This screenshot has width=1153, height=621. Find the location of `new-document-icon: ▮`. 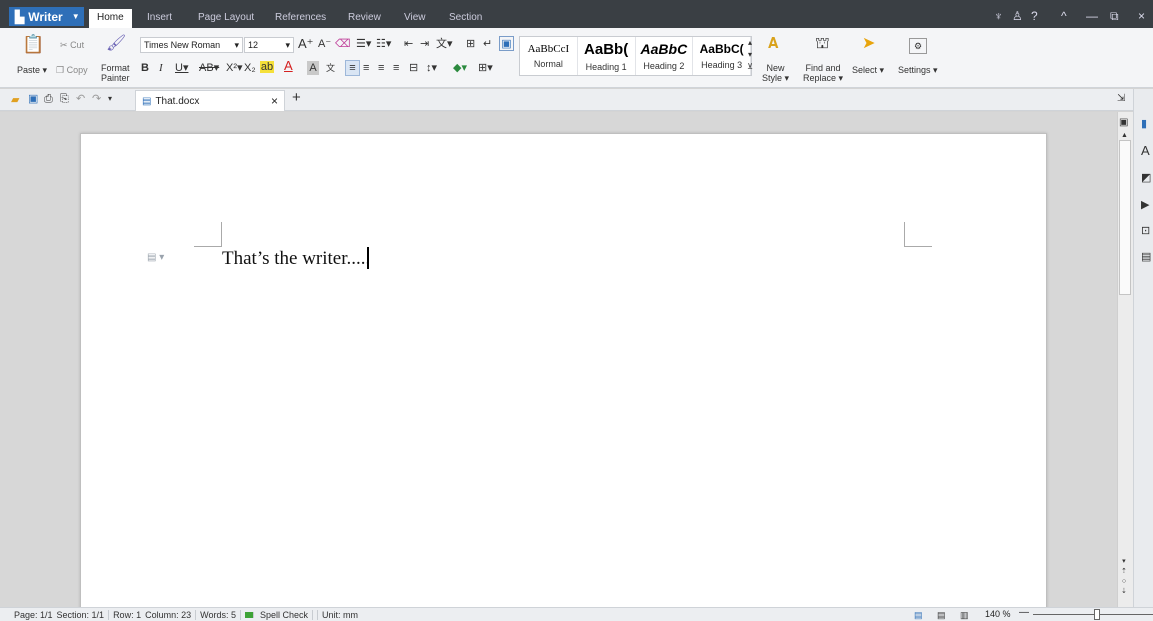

new-document-icon: ▮ is located at coordinates (1144, 124).